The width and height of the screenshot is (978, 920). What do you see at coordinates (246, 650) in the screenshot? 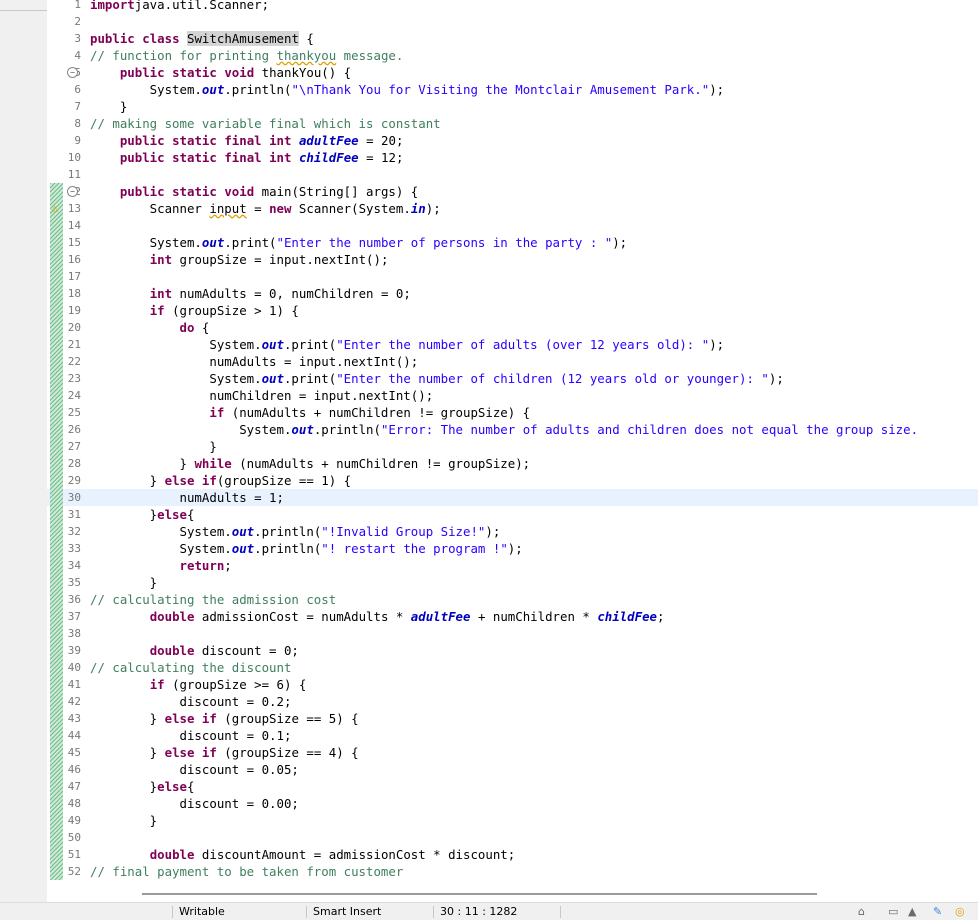
I see `code-token: discount = 0;` at bounding box center [246, 650].